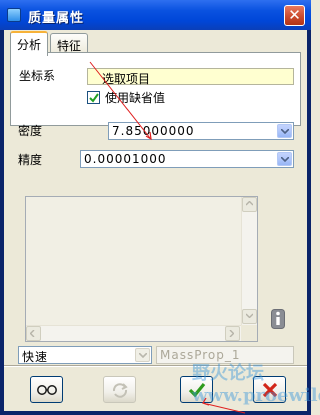  Describe the element at coordinates (29, 43) in the screenshot. I see `tab-analysis: 分析` at that location.